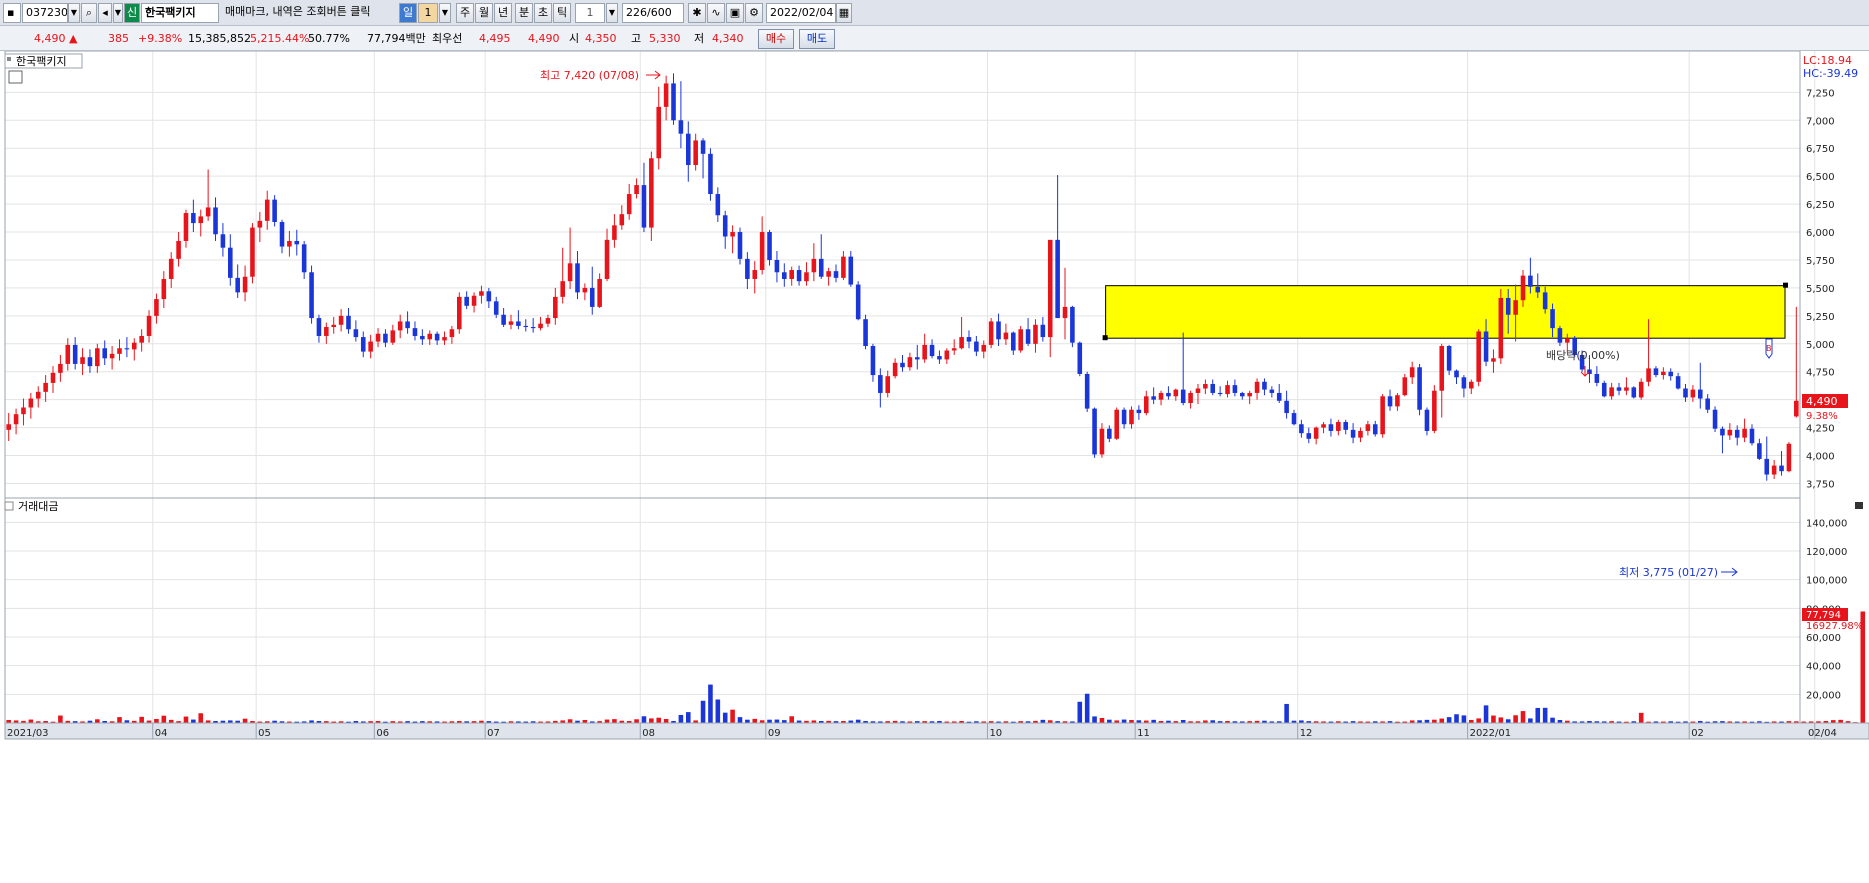  I want to click on highlight-zone, so click(1445, 312).